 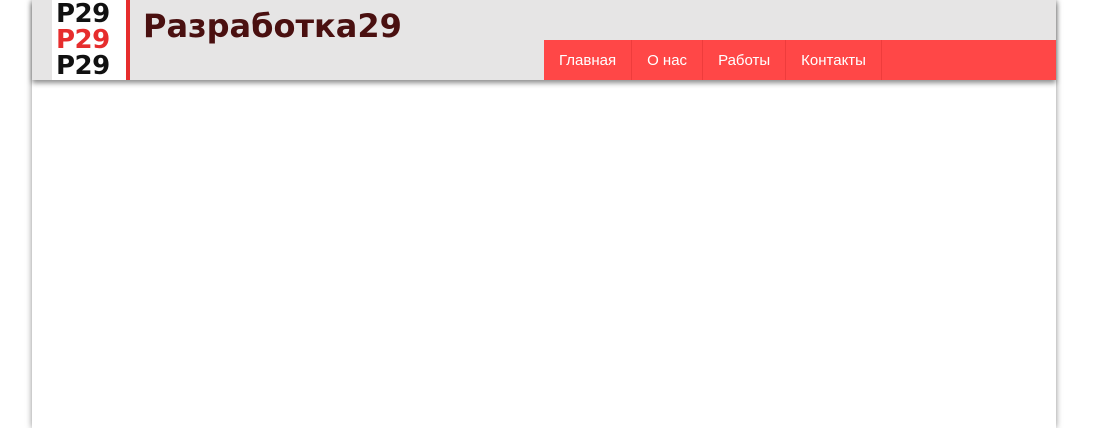 I want to click on logo-line-3: P29, so click(x=83, y=66).